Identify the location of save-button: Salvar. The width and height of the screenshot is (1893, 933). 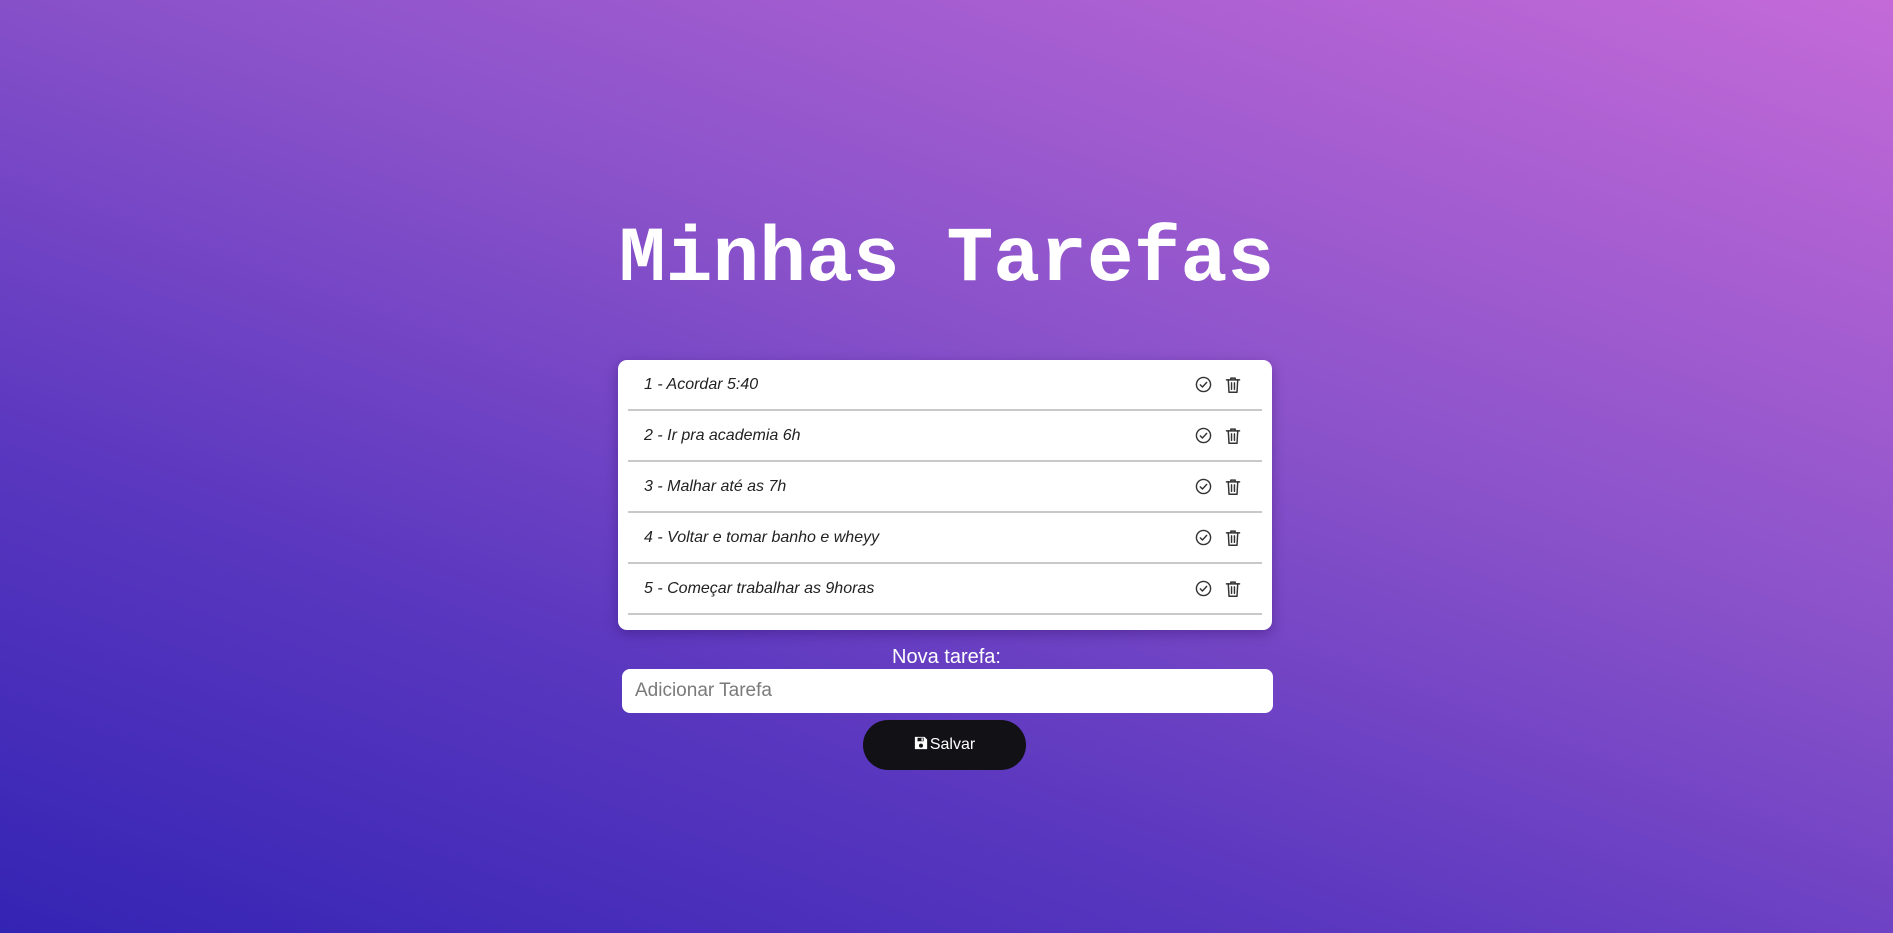
(944, 745).